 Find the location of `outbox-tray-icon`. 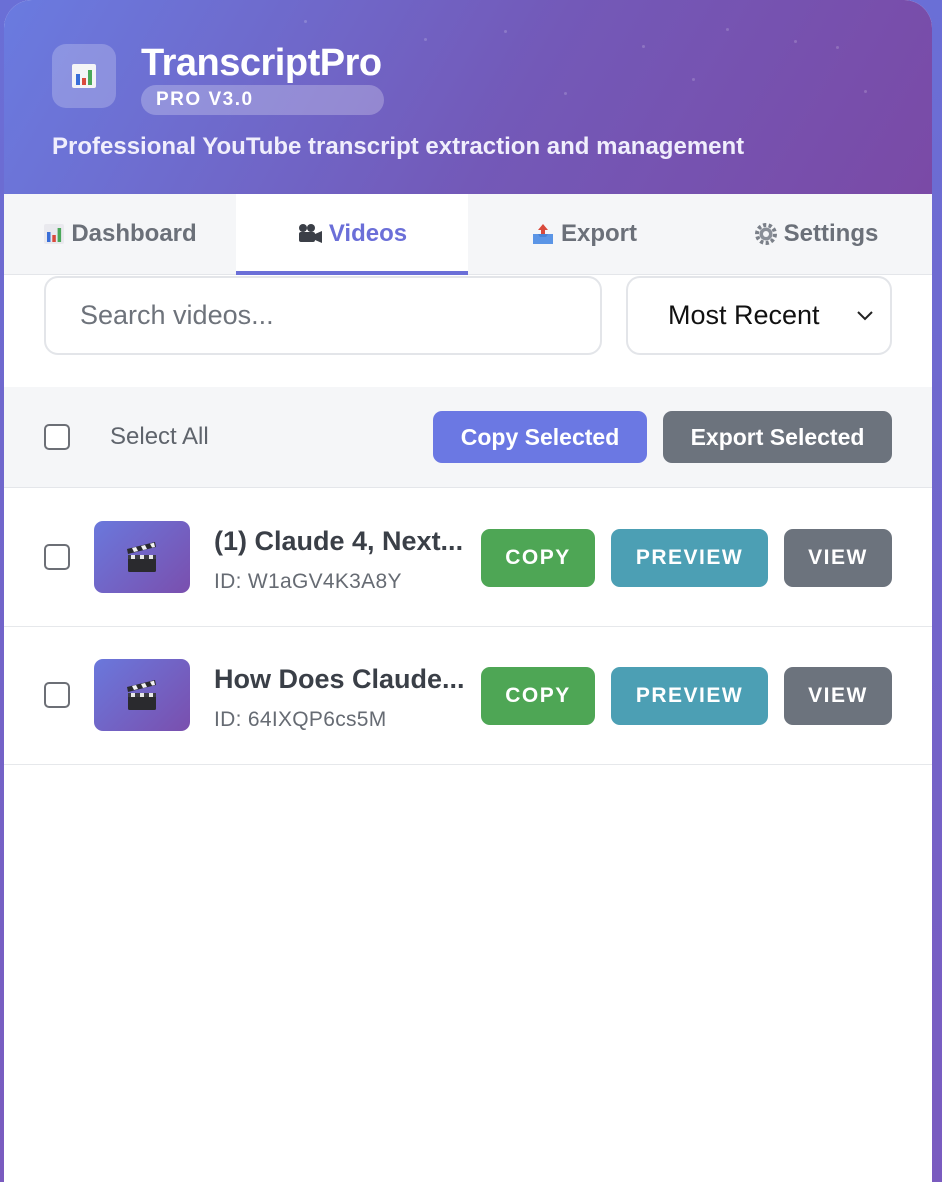

outbox-tray-icon is located at coordinates (542, 234).